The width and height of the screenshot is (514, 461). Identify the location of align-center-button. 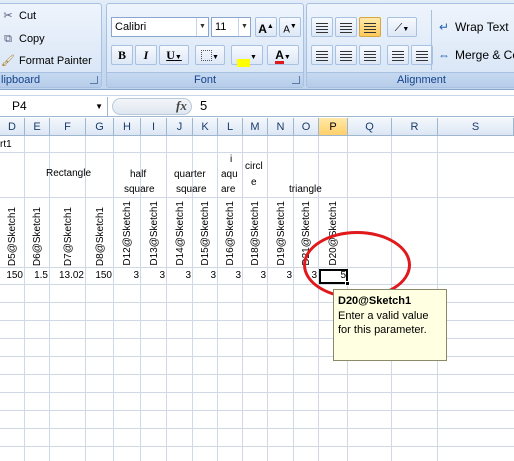
(346, 55).